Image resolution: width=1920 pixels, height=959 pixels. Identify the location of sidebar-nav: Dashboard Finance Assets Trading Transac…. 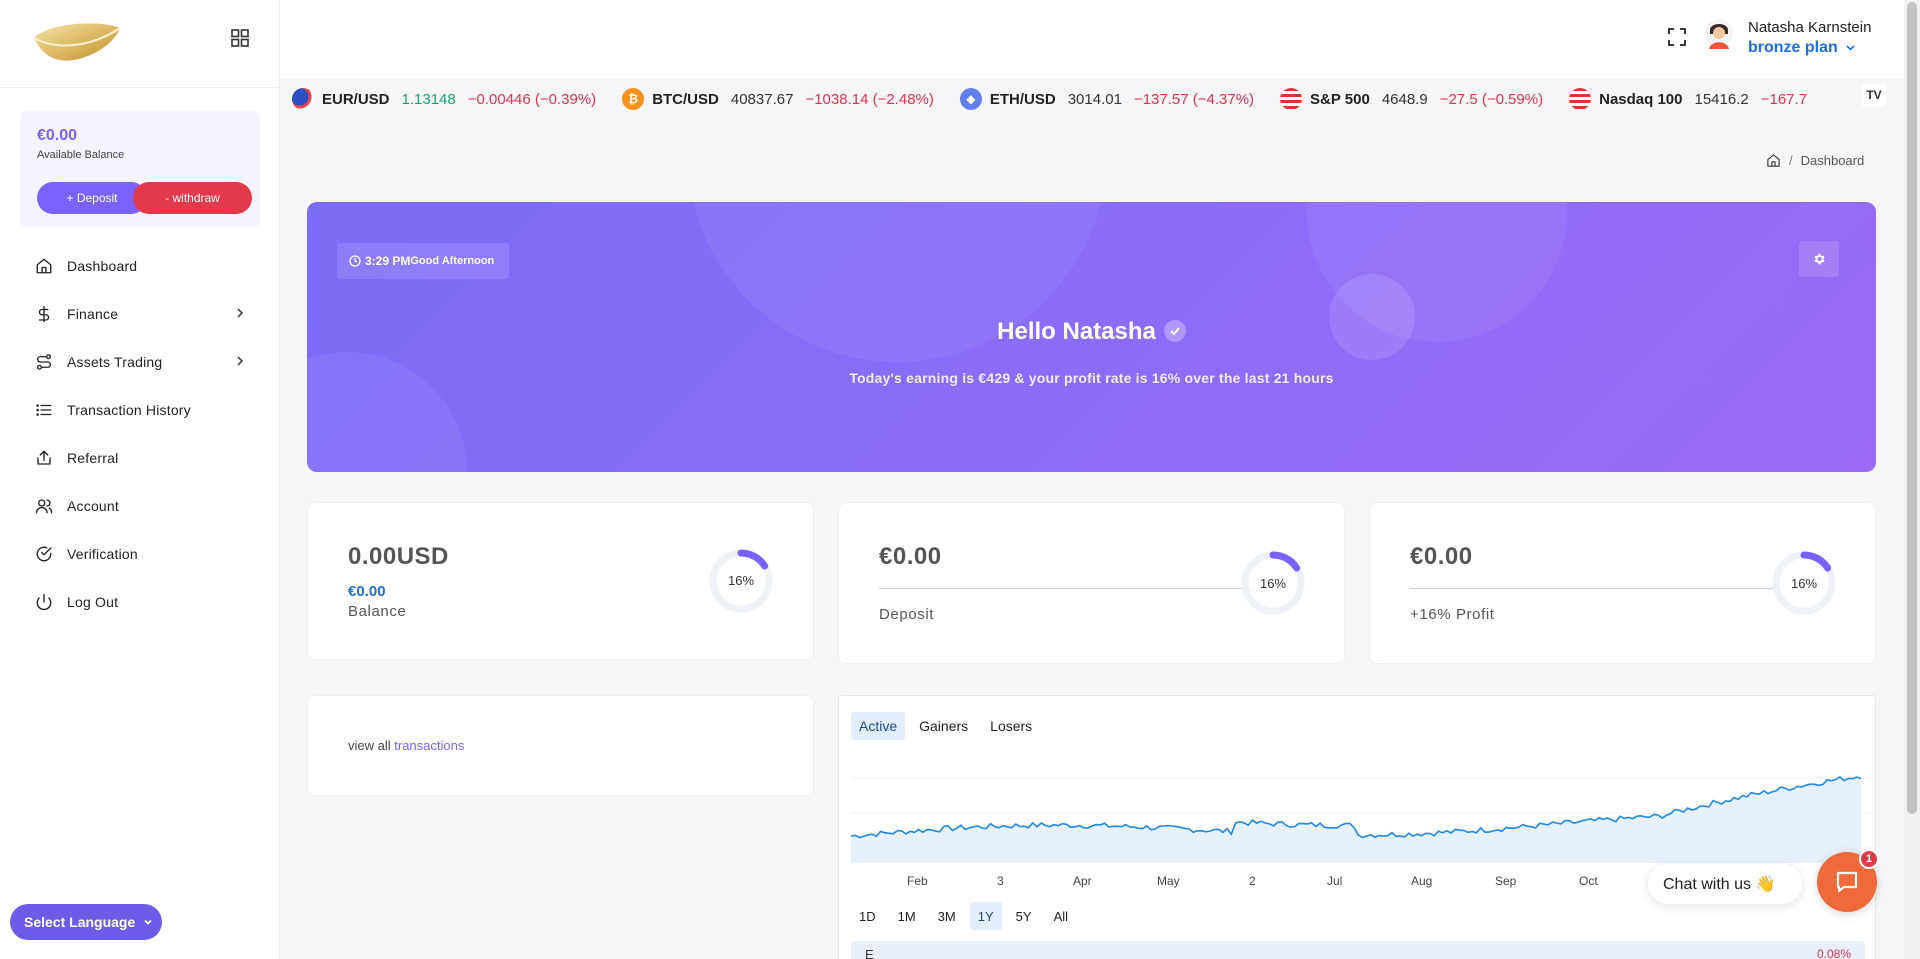
(140, 434).